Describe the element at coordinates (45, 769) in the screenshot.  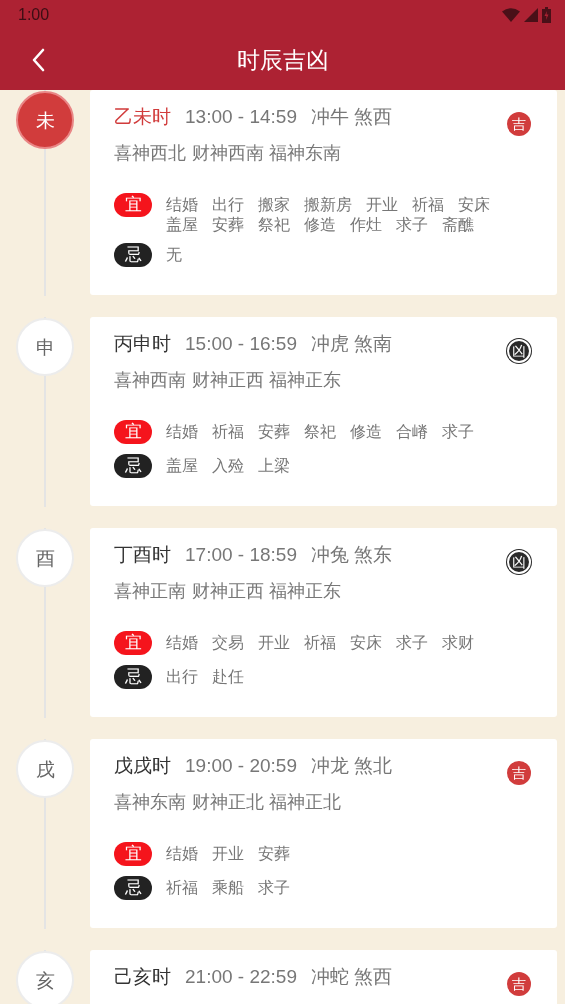
I see `hour-branch-circle: 戌` at that location.